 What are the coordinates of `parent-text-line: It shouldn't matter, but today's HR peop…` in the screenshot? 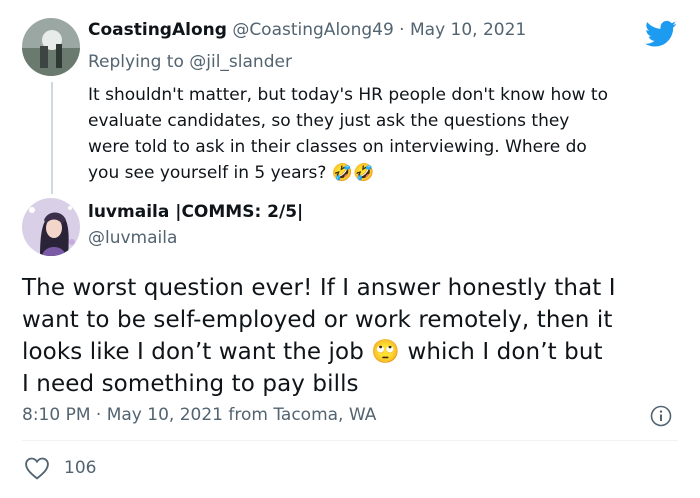 It's located at (348, 95).